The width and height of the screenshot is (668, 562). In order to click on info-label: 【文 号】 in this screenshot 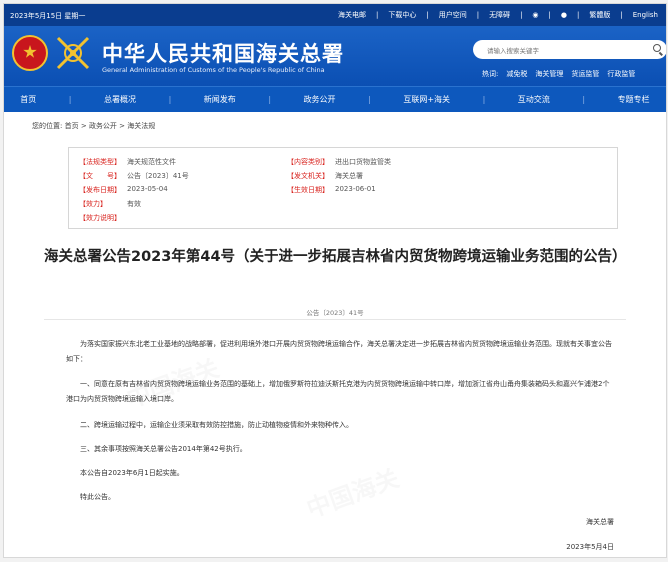, I will do `click(100, 176)`.